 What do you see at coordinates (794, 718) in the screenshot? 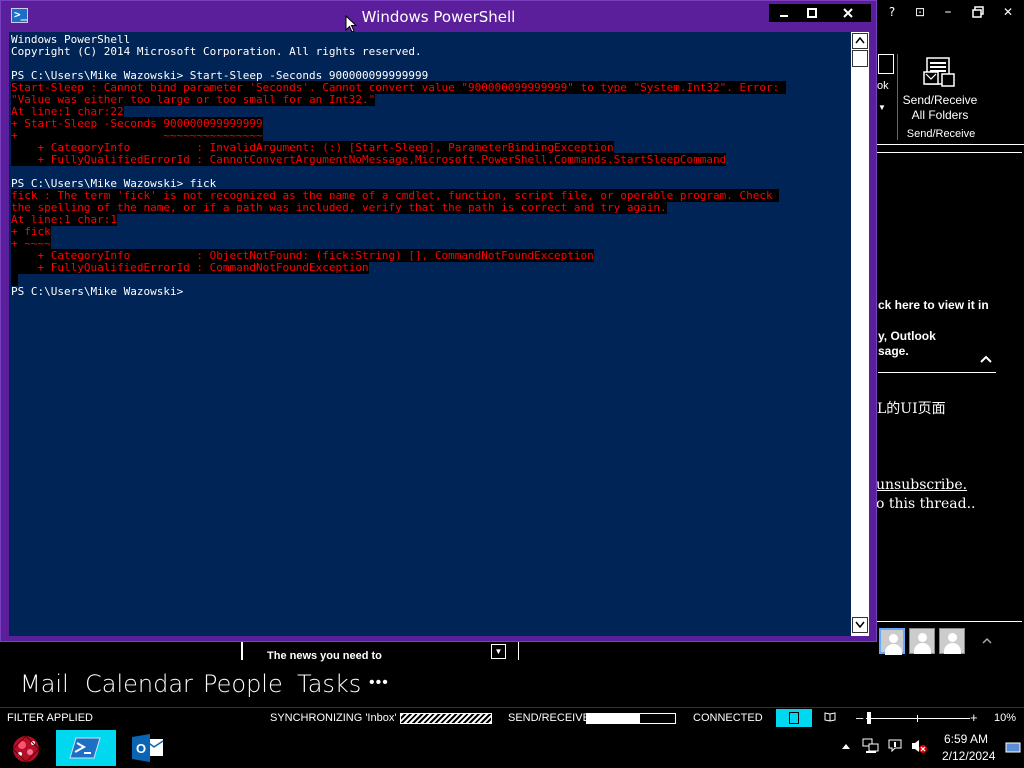
I see `normal-view-button` at bounding box center [794, 718].